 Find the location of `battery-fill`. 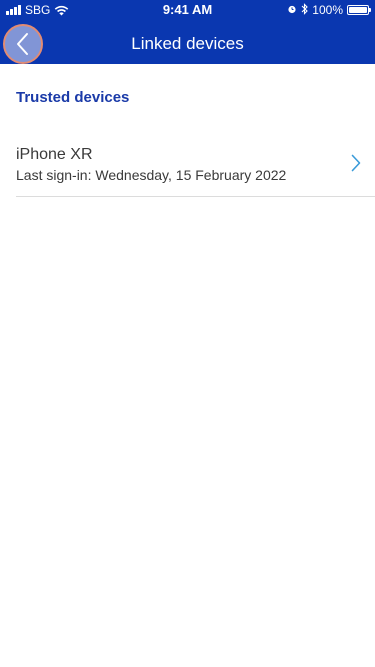

battery-fill is located at coordinates (358, 10).